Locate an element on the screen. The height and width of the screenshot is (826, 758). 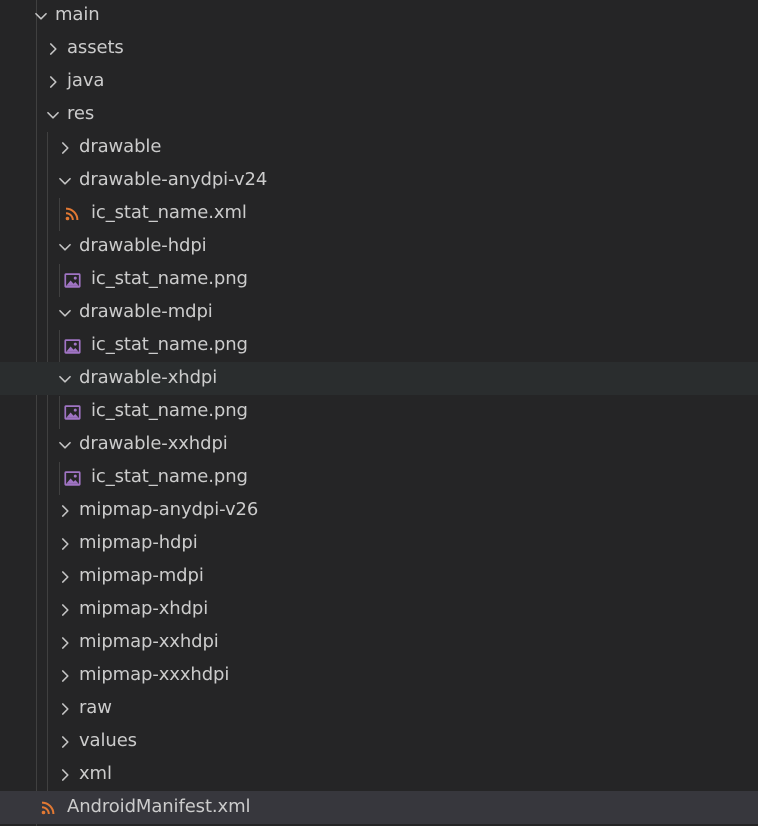
folder-label: drawable-xhdpi is located at coordinates (148, 377).